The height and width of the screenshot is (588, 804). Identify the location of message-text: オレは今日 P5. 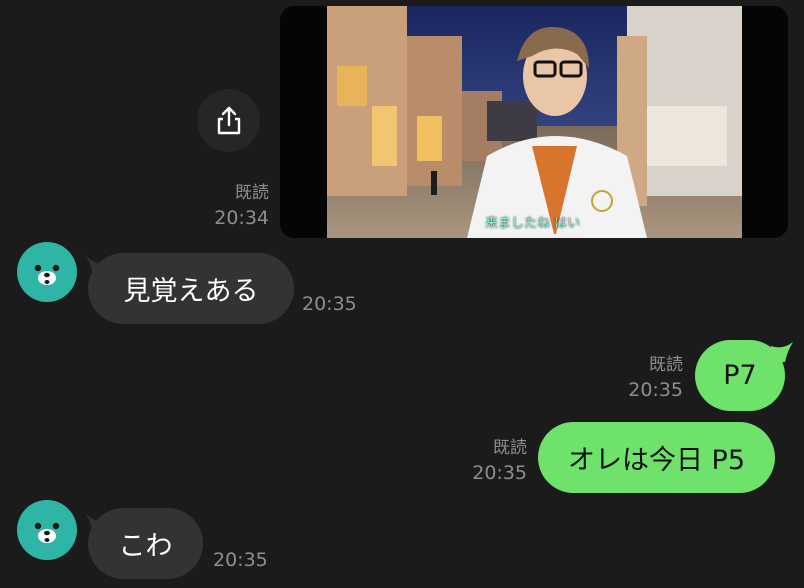
(656, 460).